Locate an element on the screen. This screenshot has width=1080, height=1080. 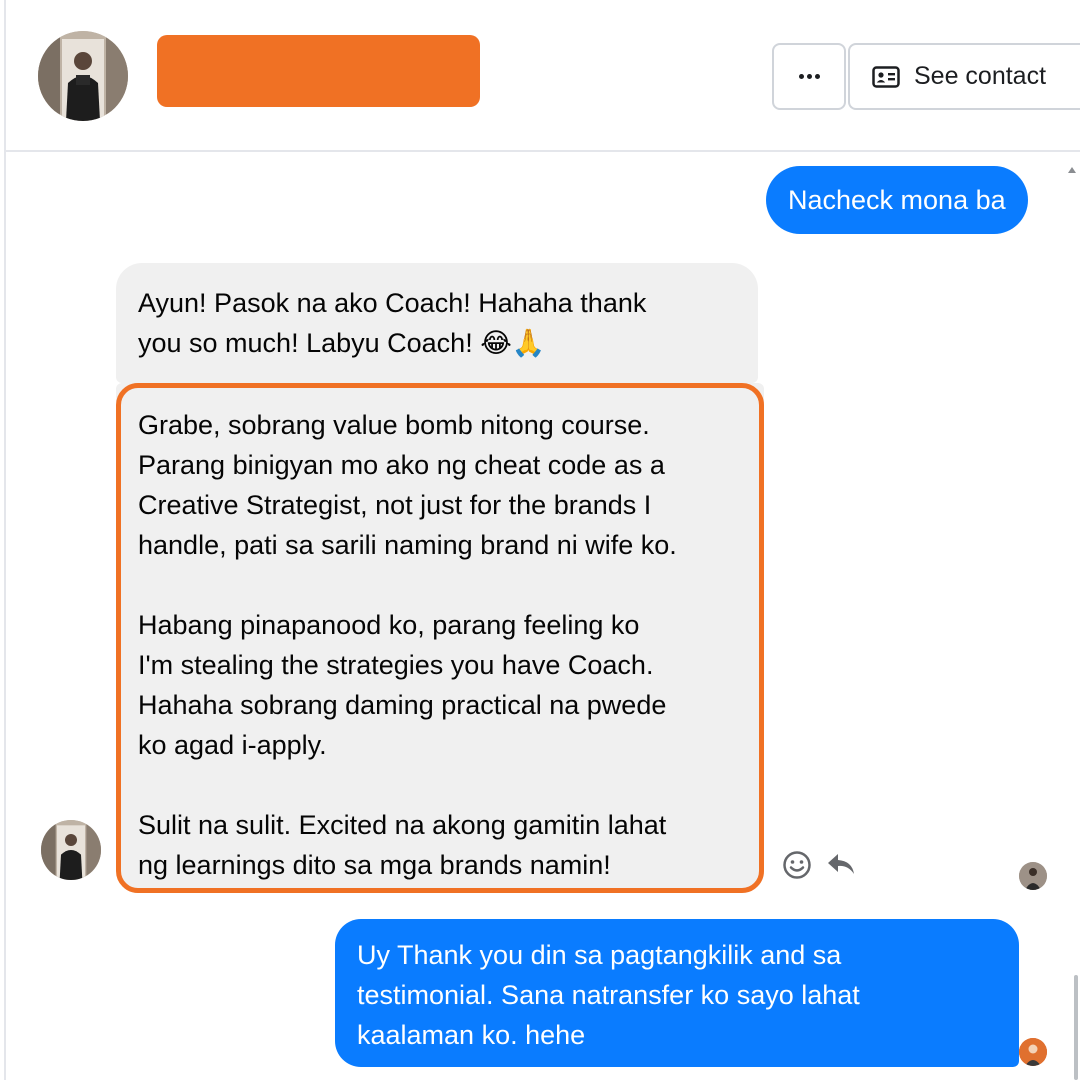
scroll-up-arrow-icon is located at coordinates (1072, 170).